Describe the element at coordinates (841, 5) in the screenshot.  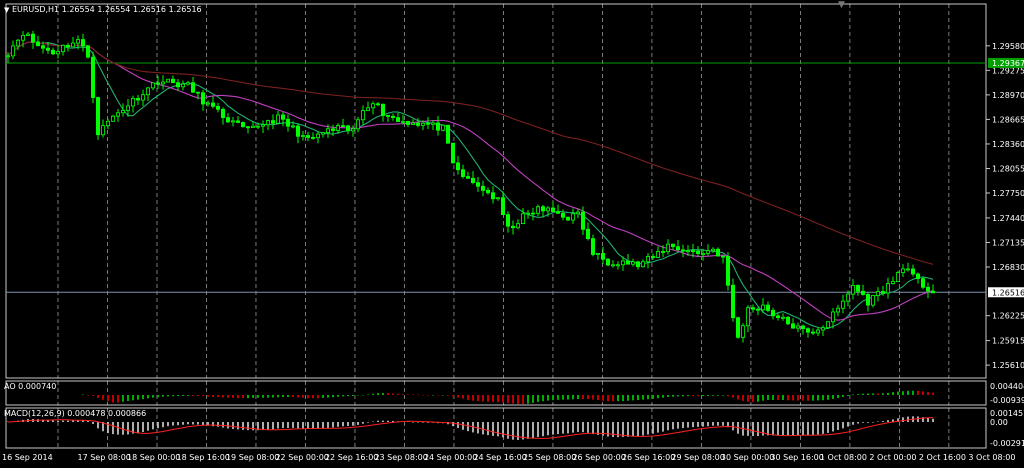
I see `scroll-marker-icon: ▼` at that location.